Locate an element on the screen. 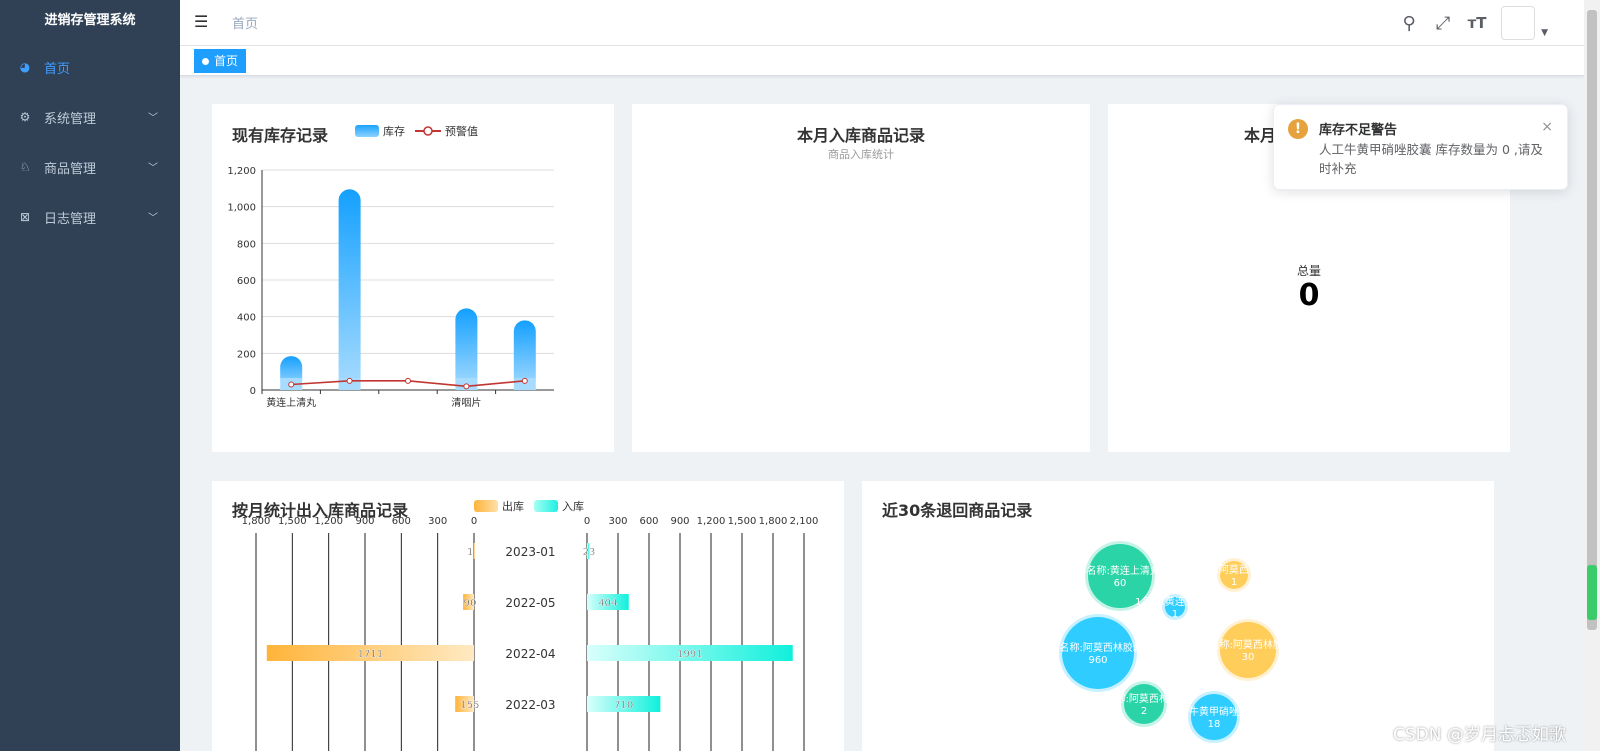 This screenshot has height=751, width=1600. right-tick-label: 1,500 is located at coordinates (742, 521).